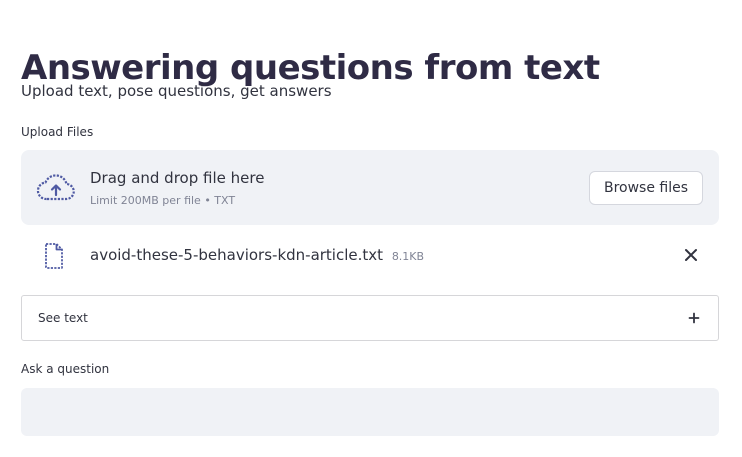 The height and width of the screenshot is (457, 742). Describe the element at coordinates (694, 318) in the screenshot. I see `plus-icon` at that location.